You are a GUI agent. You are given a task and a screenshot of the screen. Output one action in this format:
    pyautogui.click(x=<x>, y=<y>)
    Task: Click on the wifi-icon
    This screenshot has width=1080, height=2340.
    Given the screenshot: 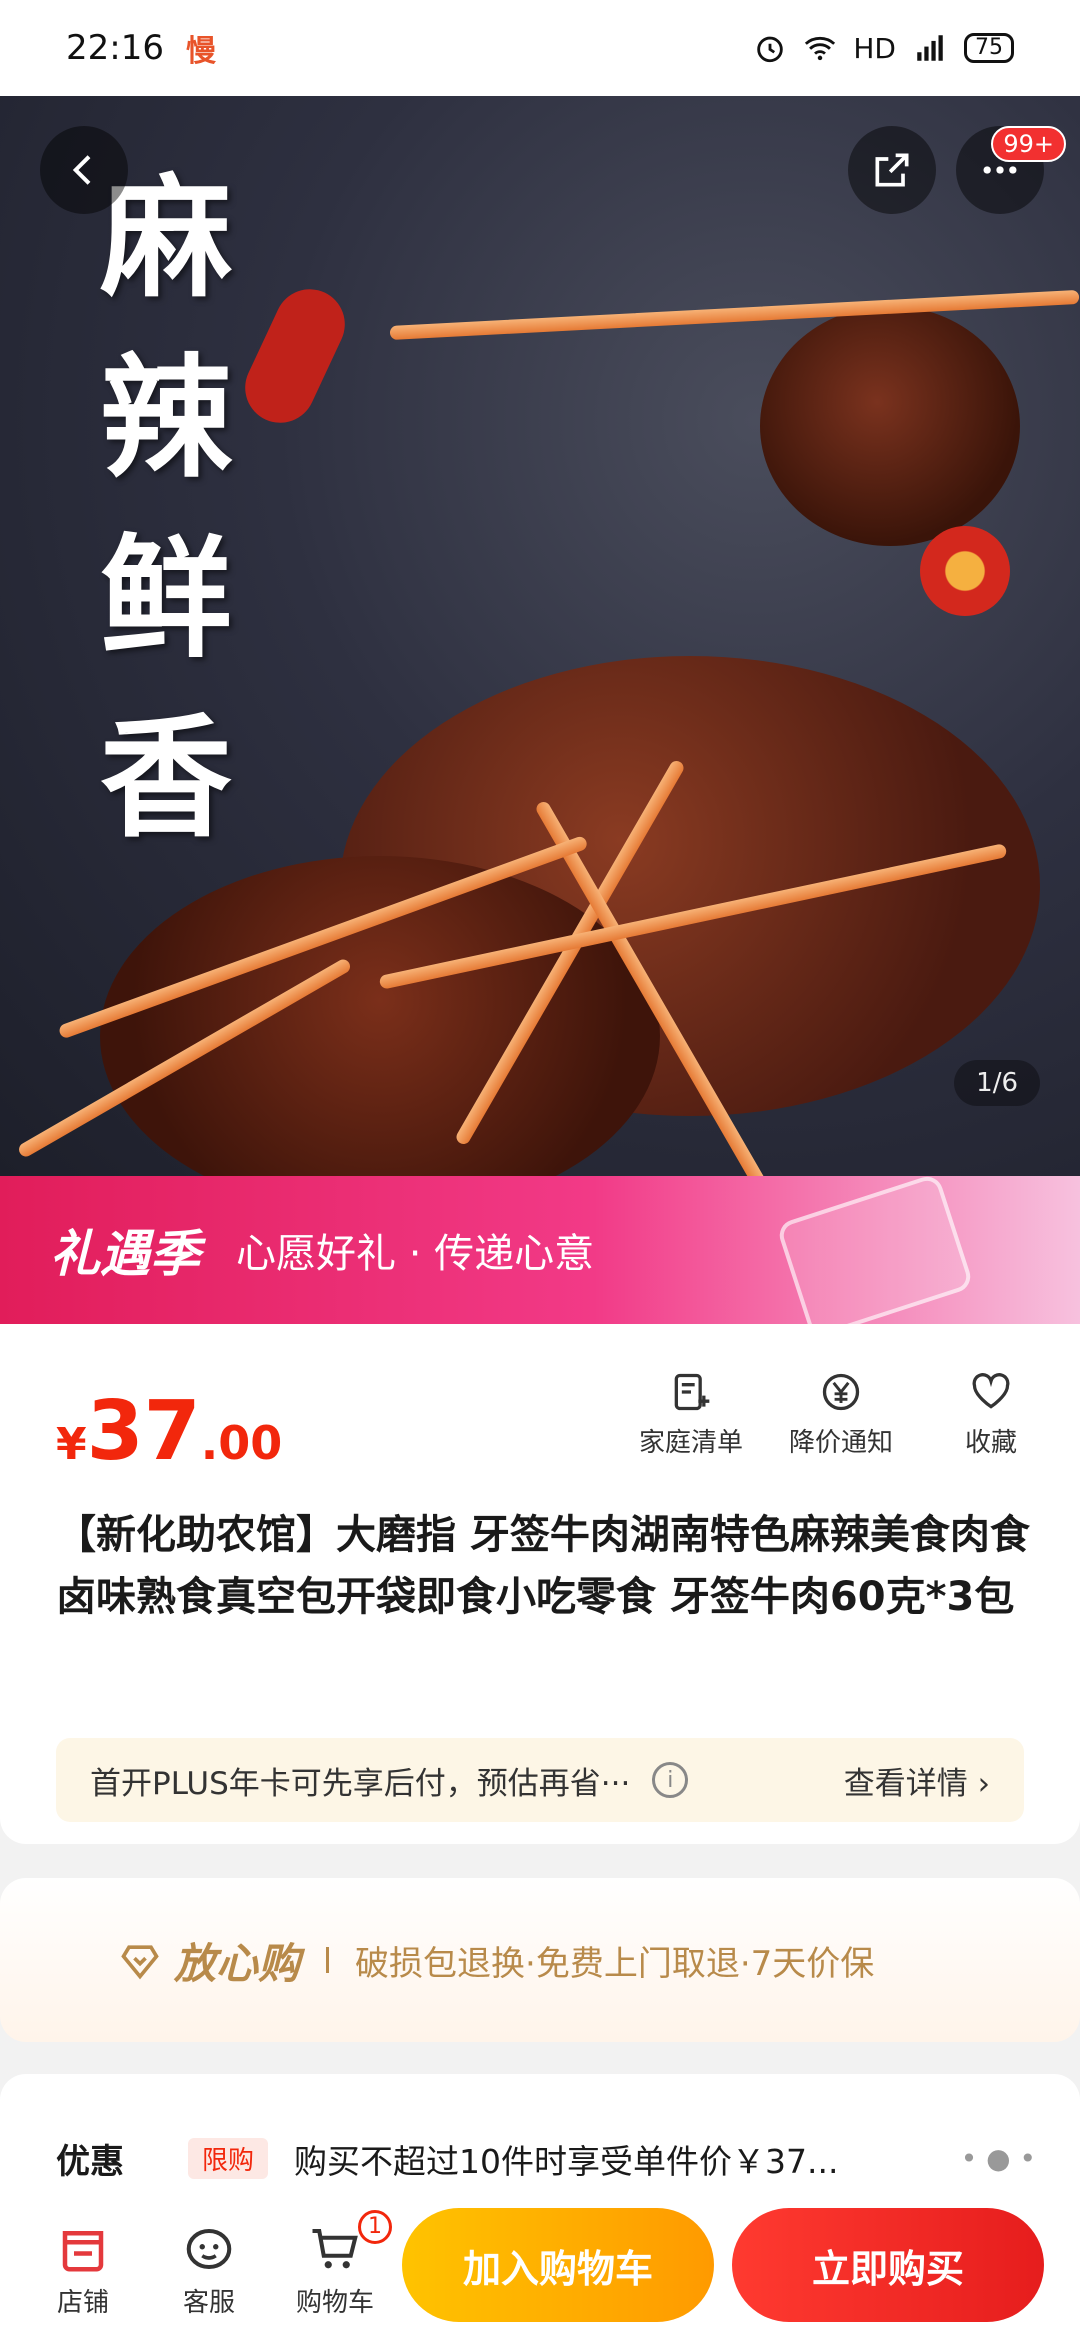 What is the action you would take?
    pyautogui.click(x=820, y=48)
    